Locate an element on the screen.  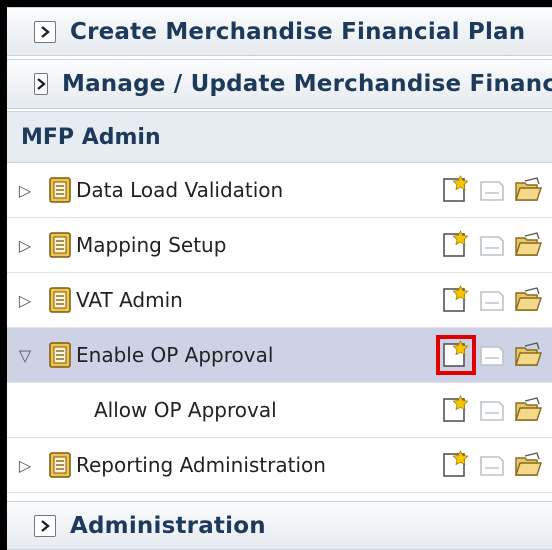
task-label: VAT Admin is located at coordinates (129, 300).